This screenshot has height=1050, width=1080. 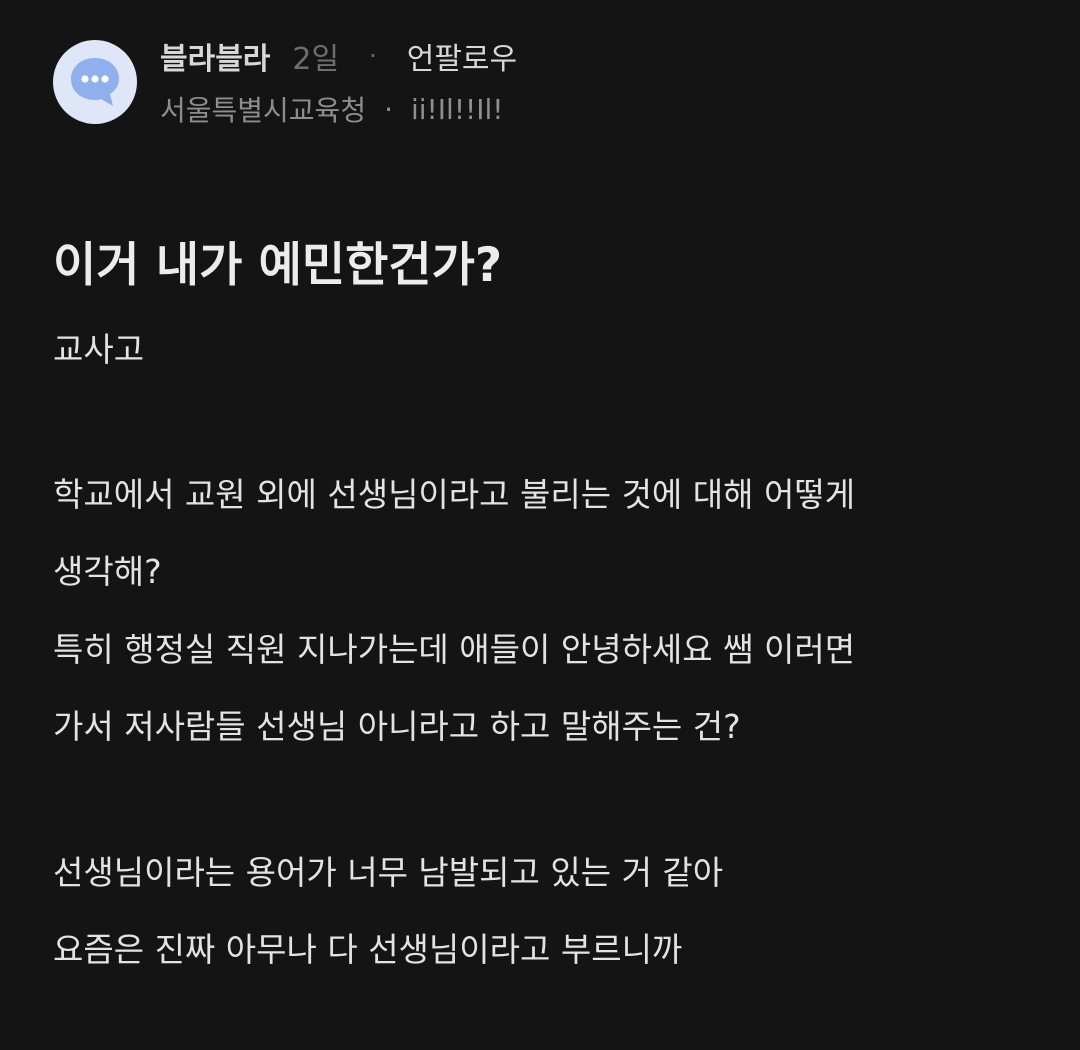 I want to click on post-body-line: 특히 행정실 직원 지나가는데 애들이 안녕하세요 쌤 이러면, so click(x=454, y=649).